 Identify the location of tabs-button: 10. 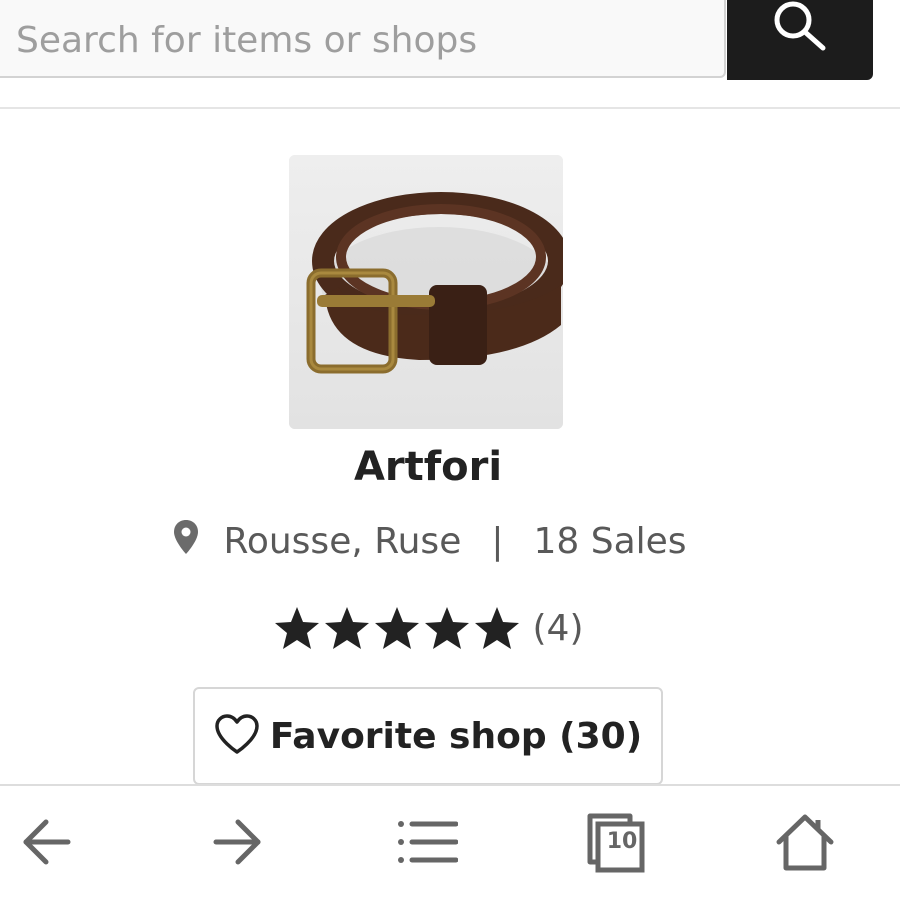
(616, 843).